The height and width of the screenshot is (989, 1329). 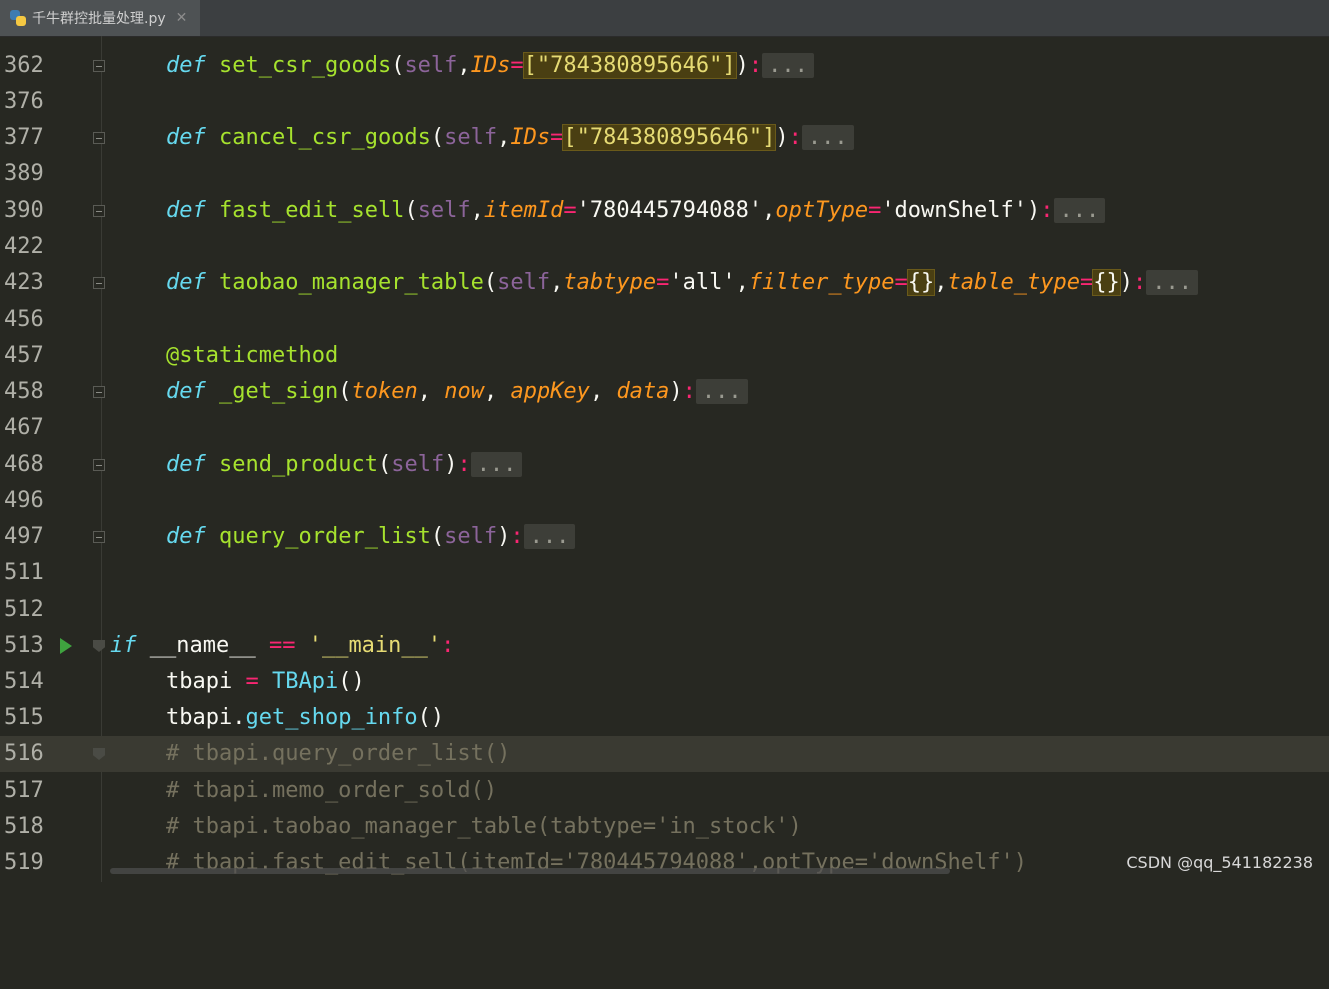 I want to click on line-number: 422, so click(x=24, y=247).